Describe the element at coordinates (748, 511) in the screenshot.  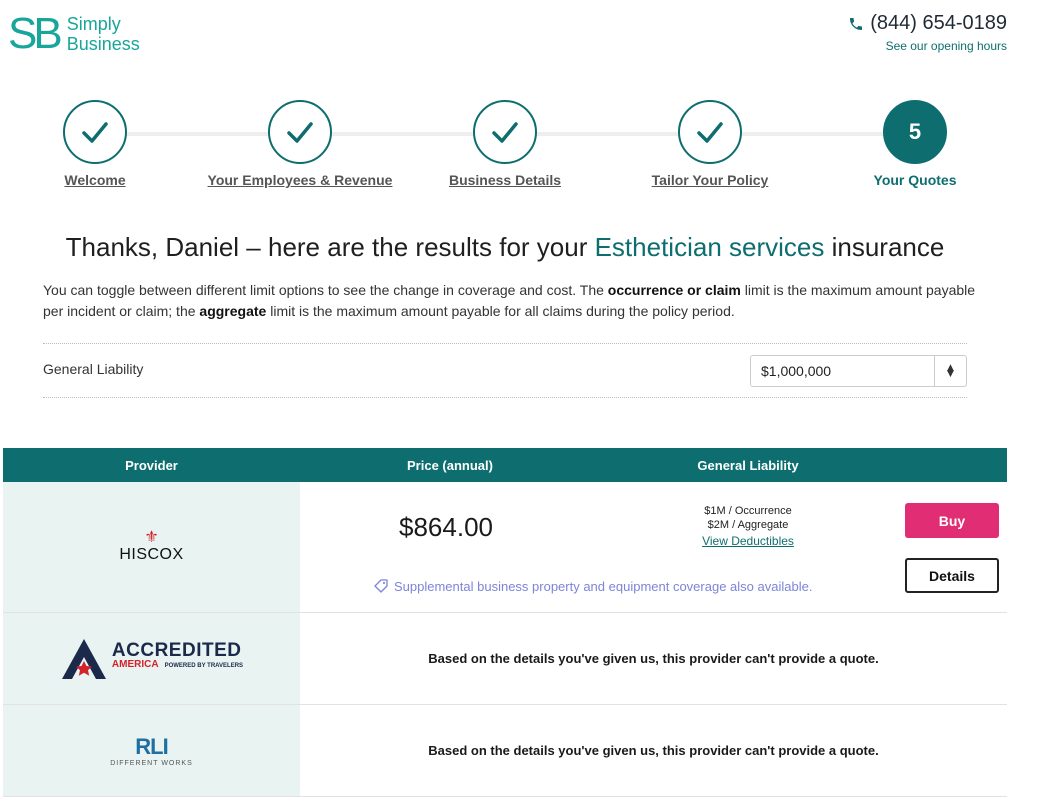
I see `occurrence-limit: $1M / Occurrence` at that location.